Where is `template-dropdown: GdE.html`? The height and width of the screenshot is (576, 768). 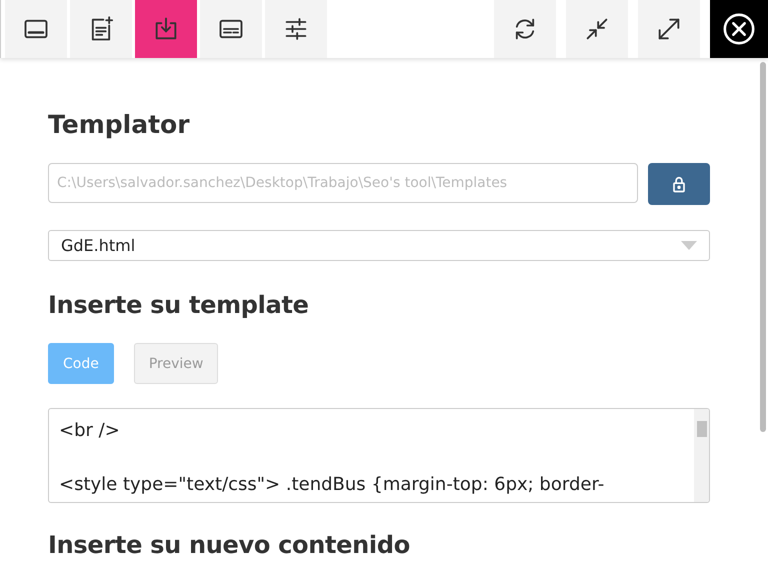
template-dropdown: GdE.html is located at coordinates (379, 245).